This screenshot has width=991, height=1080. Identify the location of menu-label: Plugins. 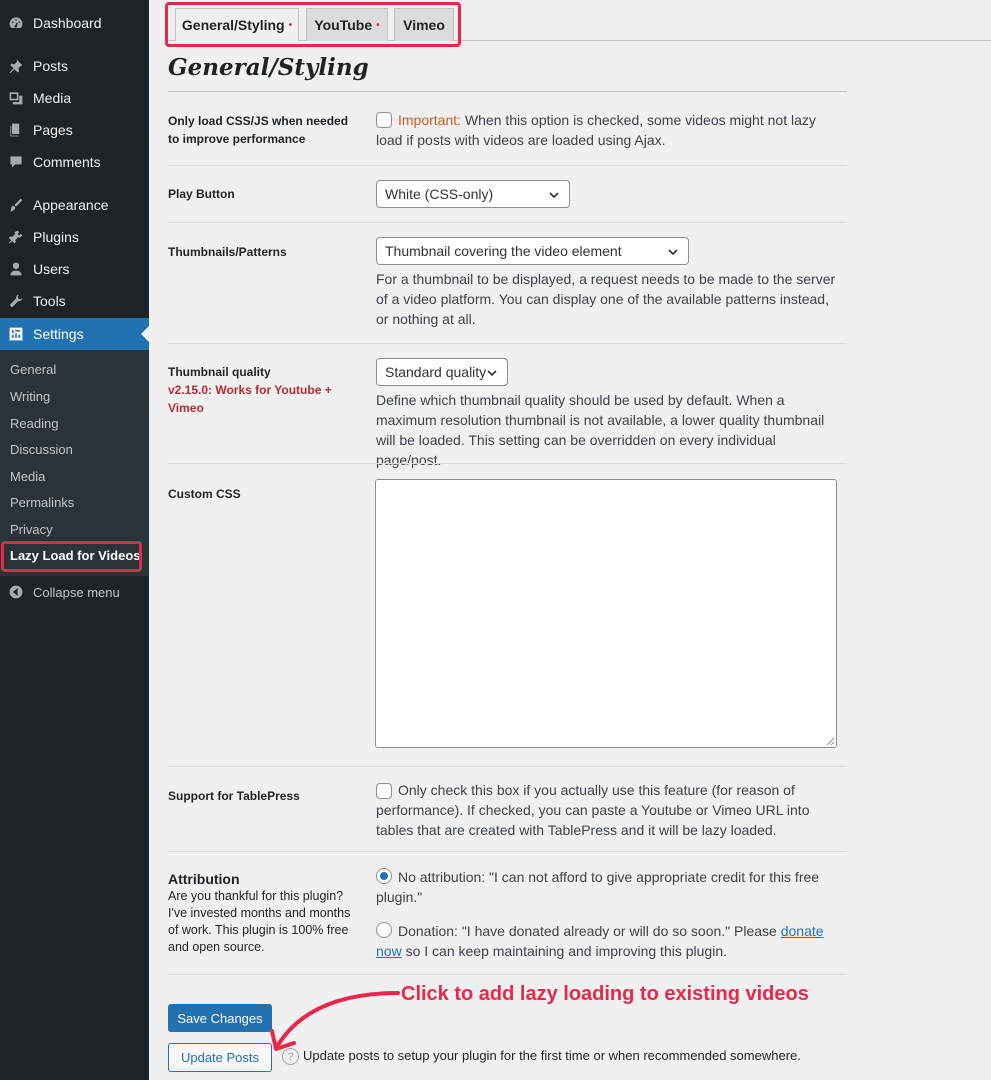
(56, 237).